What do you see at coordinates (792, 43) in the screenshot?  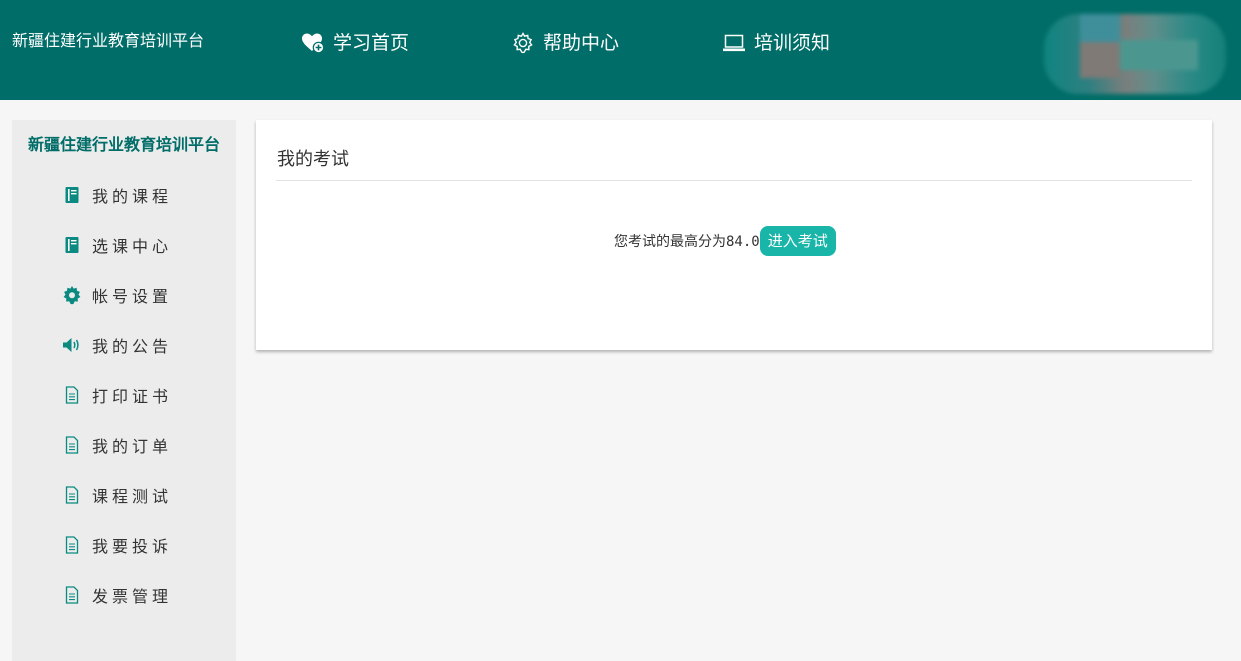 I see `nav-training-notice-label: 培训须知` at bounding box center [792, 43].